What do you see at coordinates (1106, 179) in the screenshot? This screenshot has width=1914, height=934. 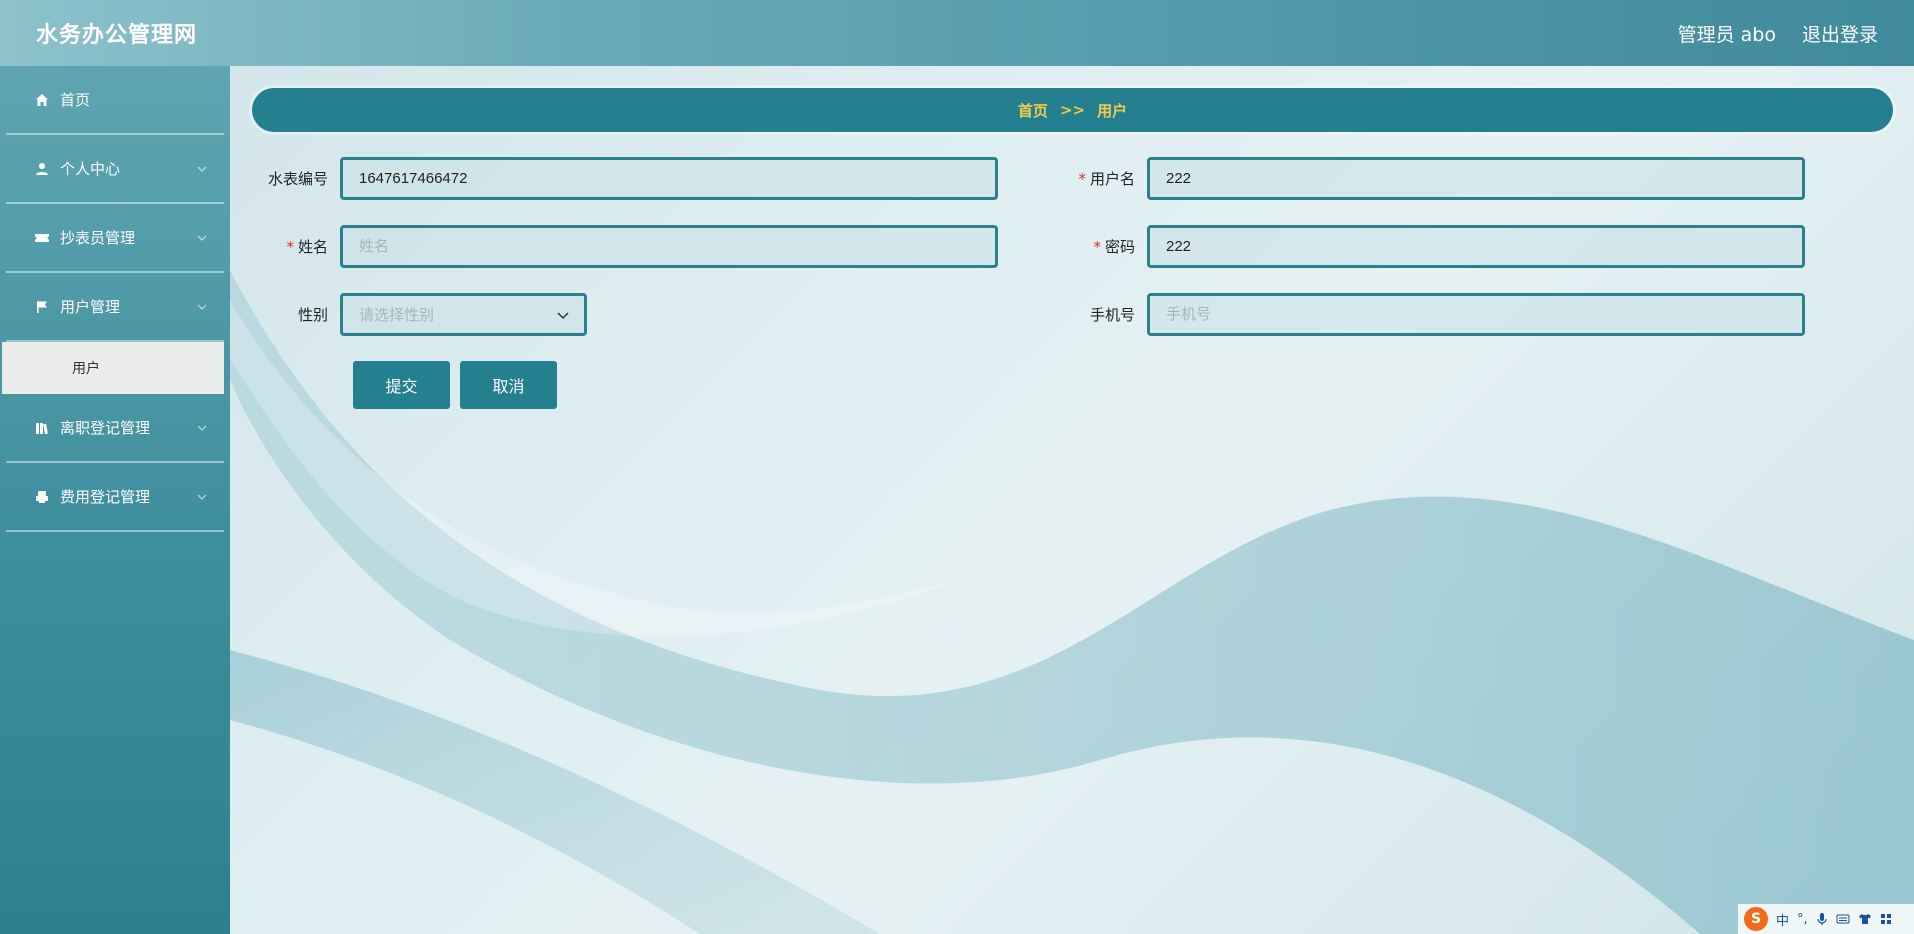 I see `username-label: * 用户名` at bounding box center [1106, 179].